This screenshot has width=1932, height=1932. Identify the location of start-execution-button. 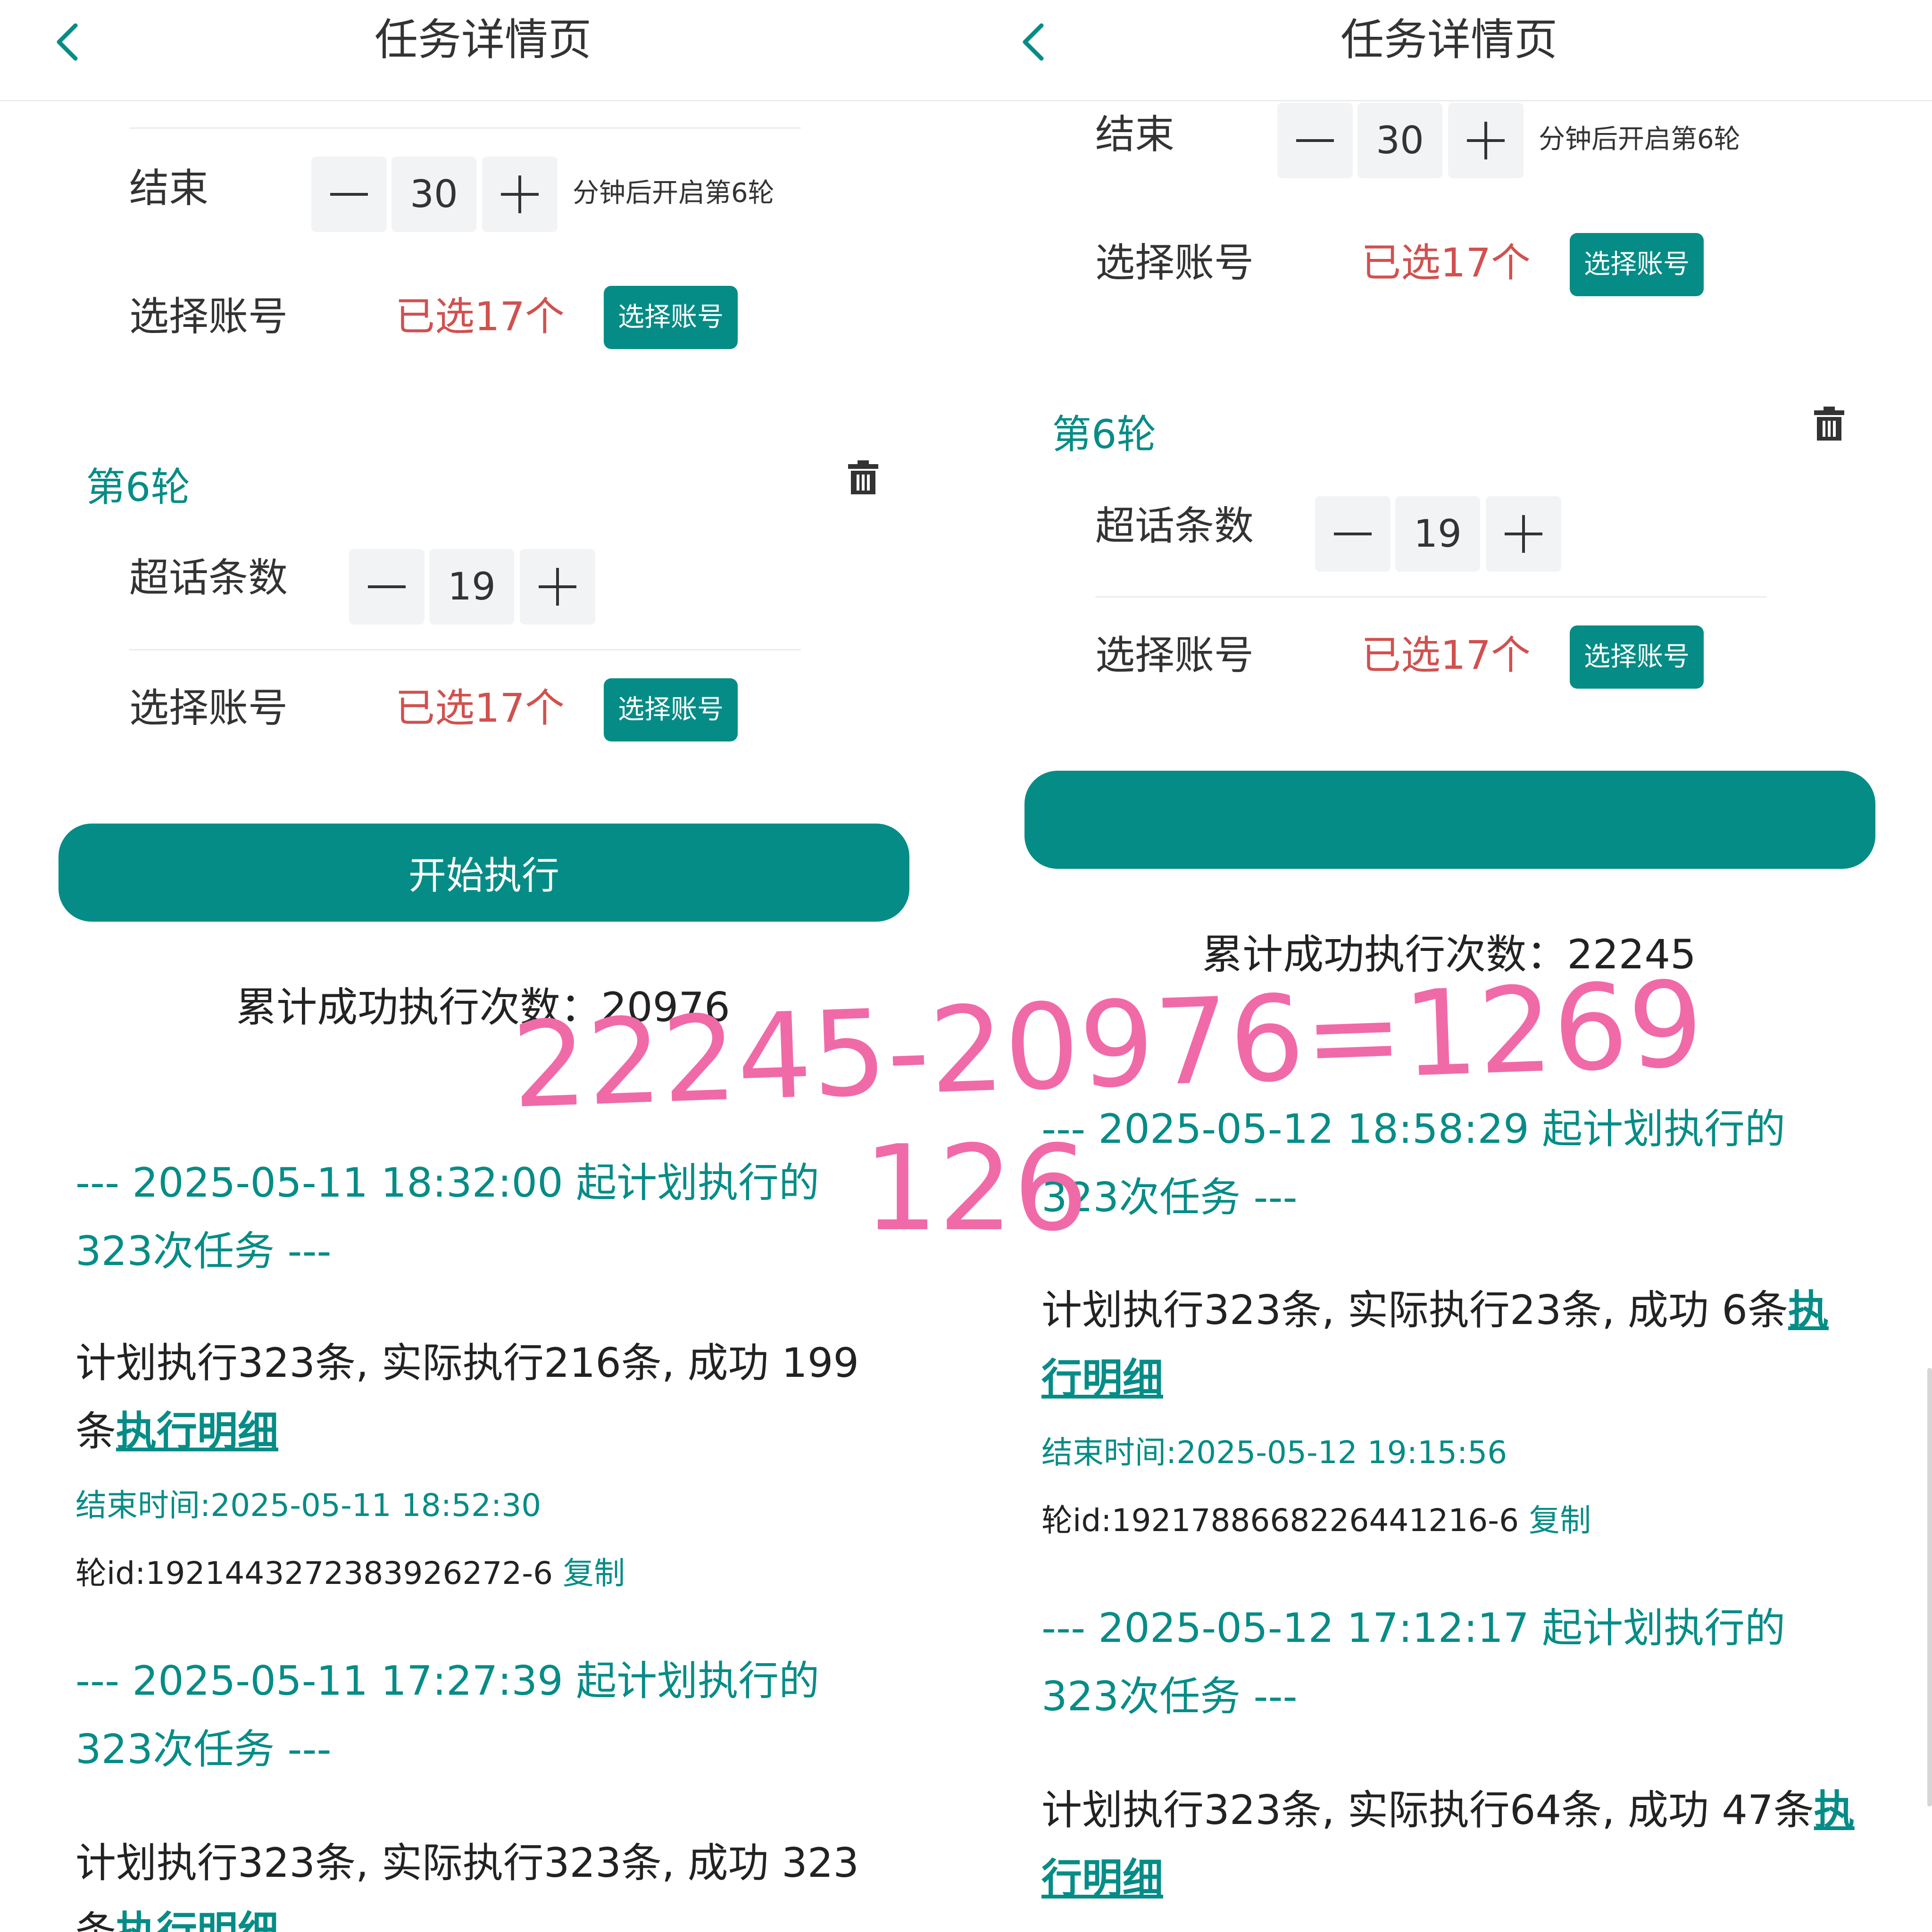
(1449, 820).